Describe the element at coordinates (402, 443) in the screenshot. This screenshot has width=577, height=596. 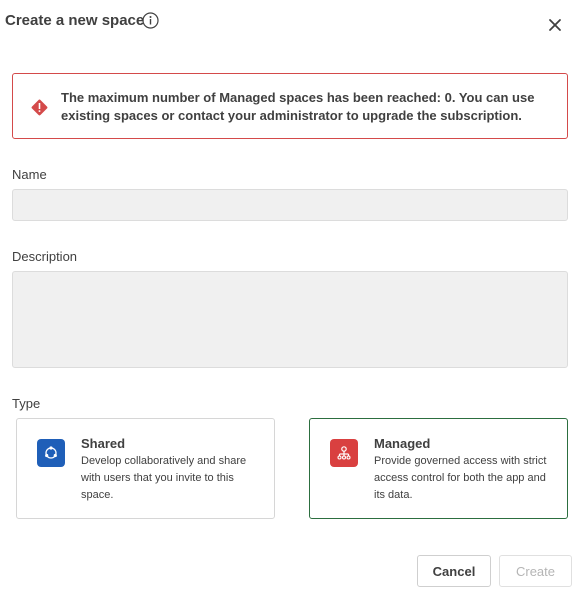
I see `managed-title: Managed` at that location.